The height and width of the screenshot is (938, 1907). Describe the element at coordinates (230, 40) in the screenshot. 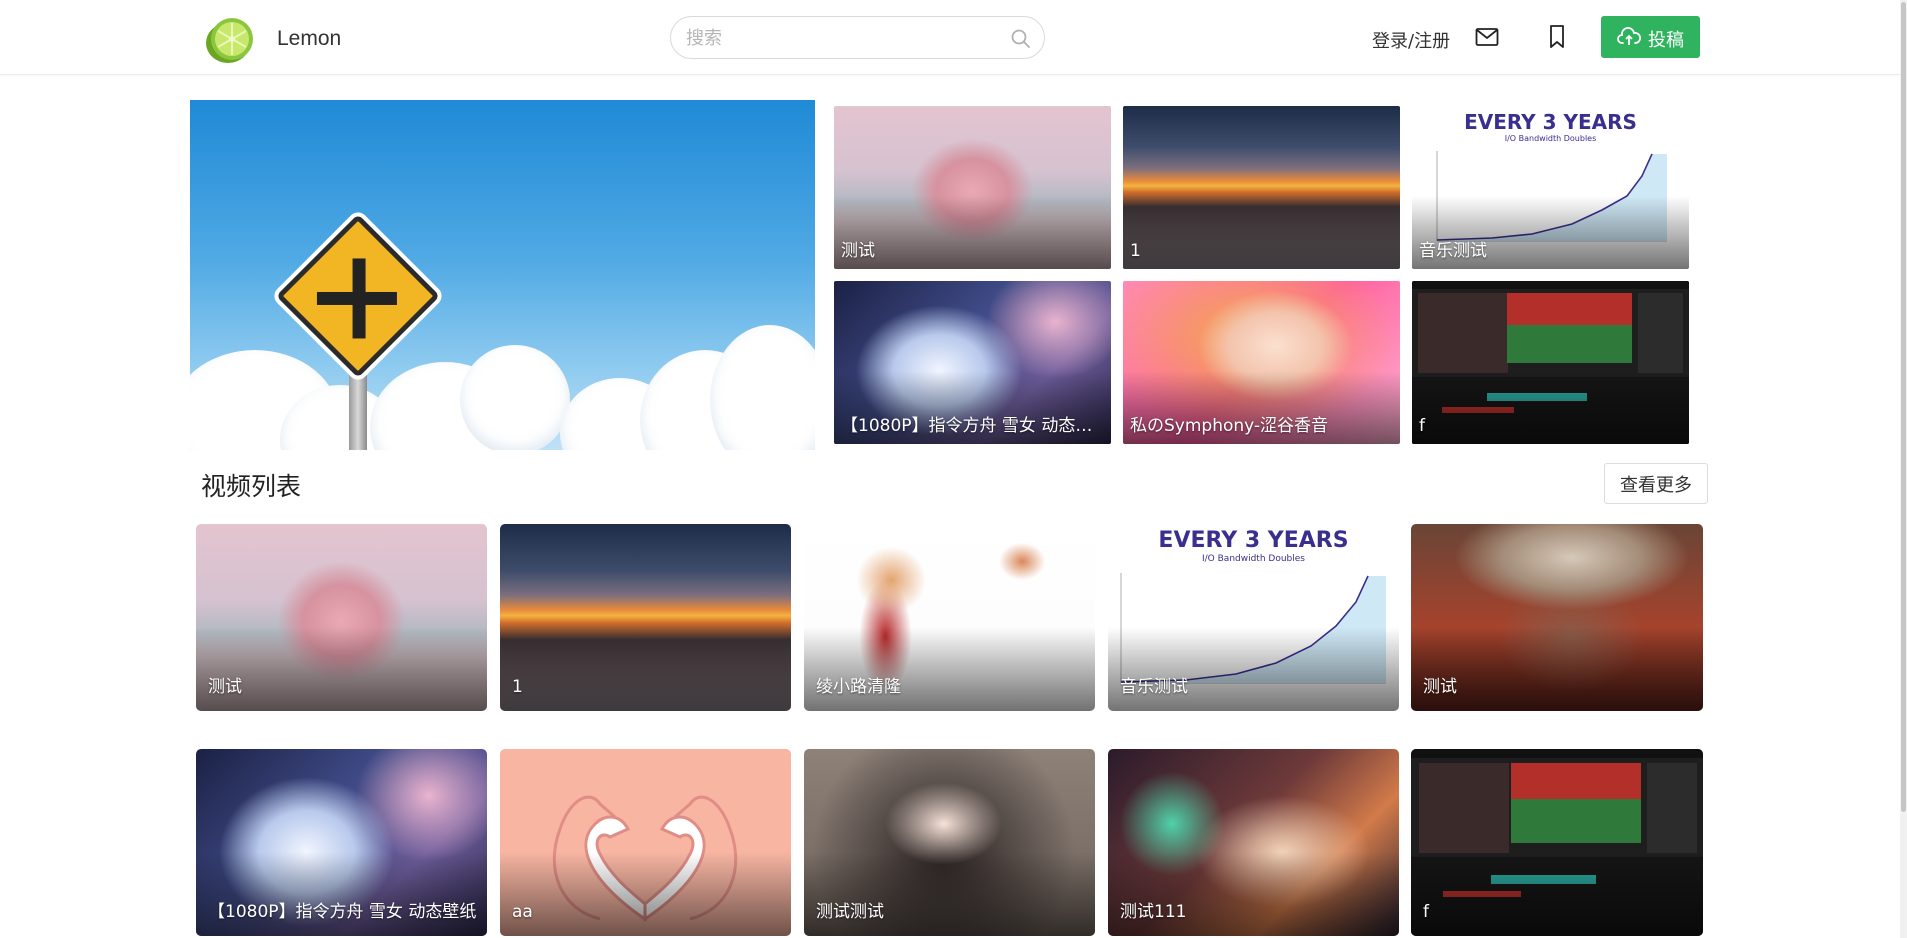

I see `lime-logo` at that location.